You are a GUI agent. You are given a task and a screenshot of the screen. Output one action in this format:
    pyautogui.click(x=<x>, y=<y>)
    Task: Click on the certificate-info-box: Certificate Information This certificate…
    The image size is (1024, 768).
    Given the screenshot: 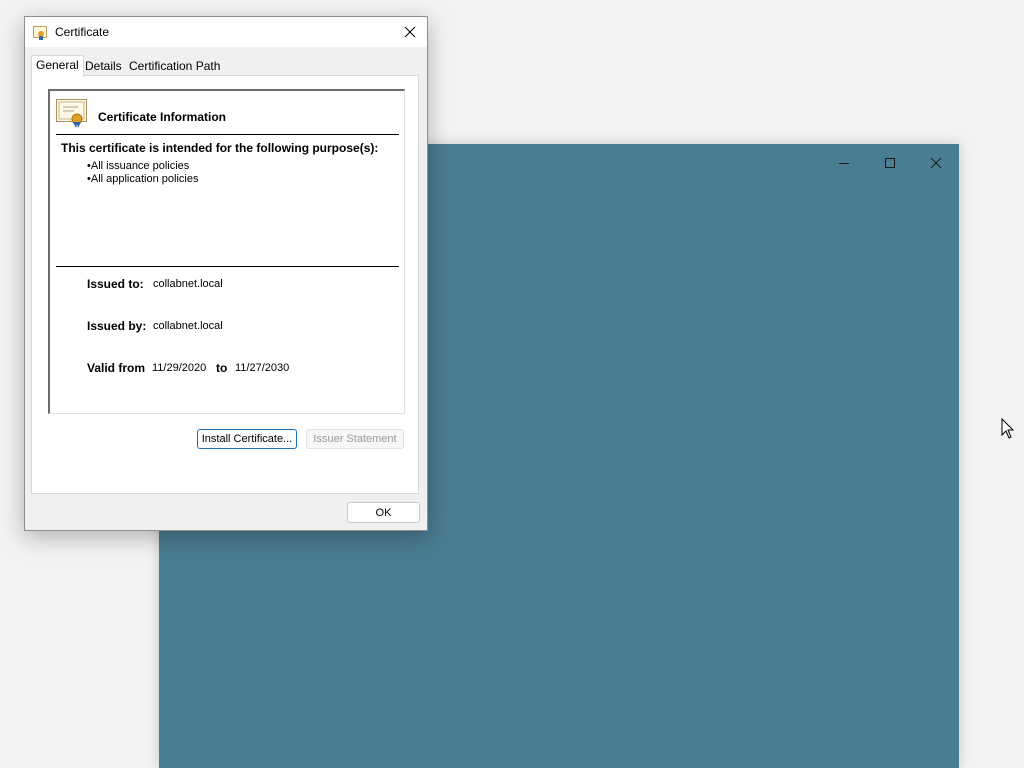 What is the action you would take?
    pyautogui.click(x=226, y=251)
    